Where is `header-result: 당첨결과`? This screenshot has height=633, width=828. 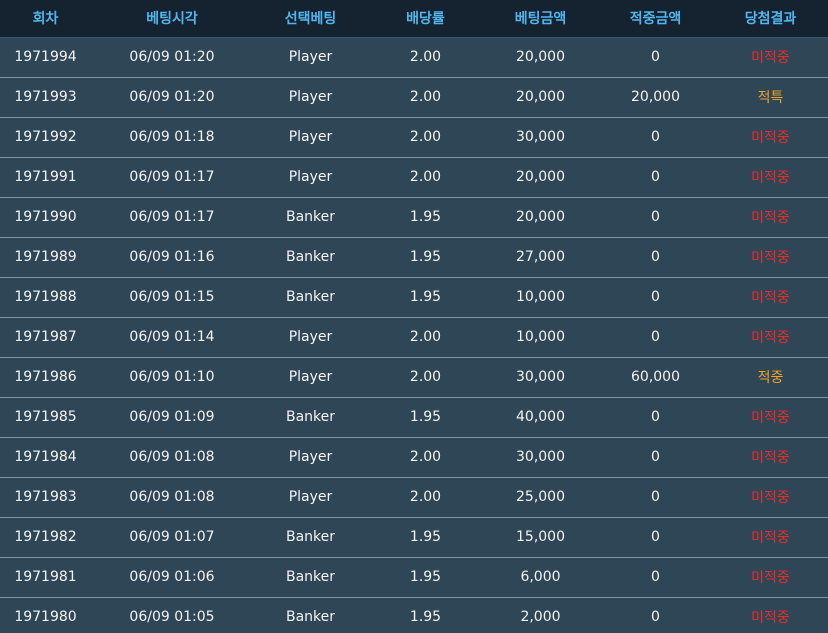 header-result: 당첨결과 is located at coordinates (770, 19).